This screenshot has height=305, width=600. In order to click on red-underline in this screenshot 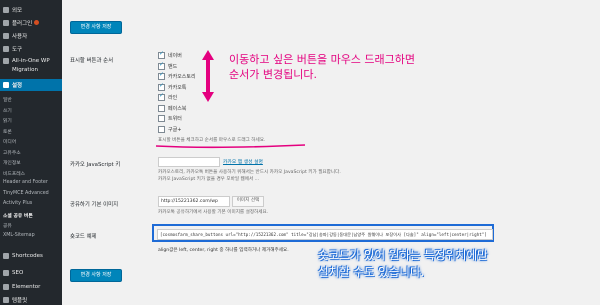, I will do `click(230, 146)`.